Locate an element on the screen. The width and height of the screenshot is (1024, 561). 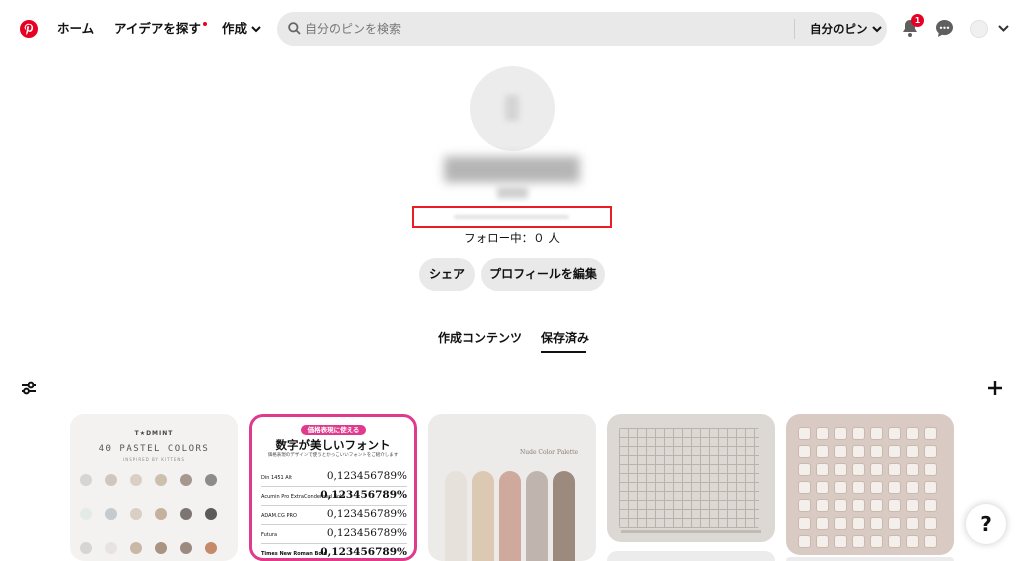
edit-profile-button: プロフィールを編集 is located at coordinates (543, 274).